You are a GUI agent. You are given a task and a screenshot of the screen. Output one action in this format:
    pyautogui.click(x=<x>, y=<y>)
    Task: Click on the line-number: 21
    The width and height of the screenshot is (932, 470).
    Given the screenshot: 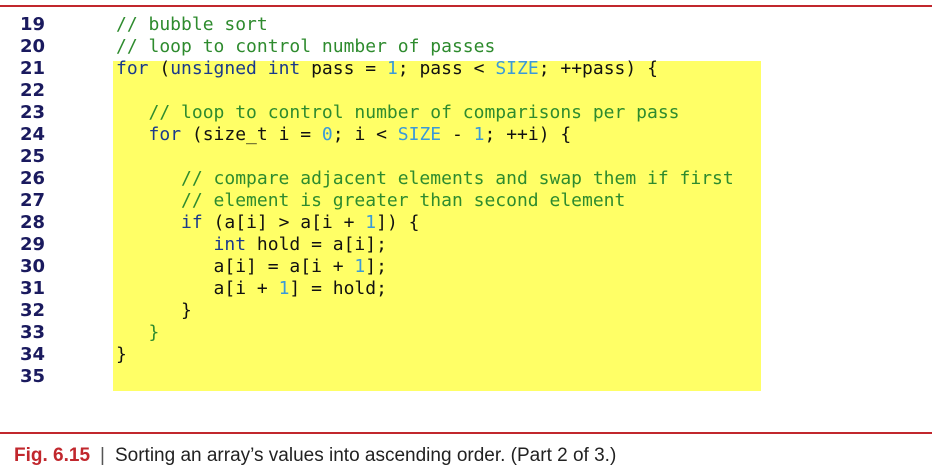 What is the action you would take?
    pyautogui.click(x=33, y=68)
    